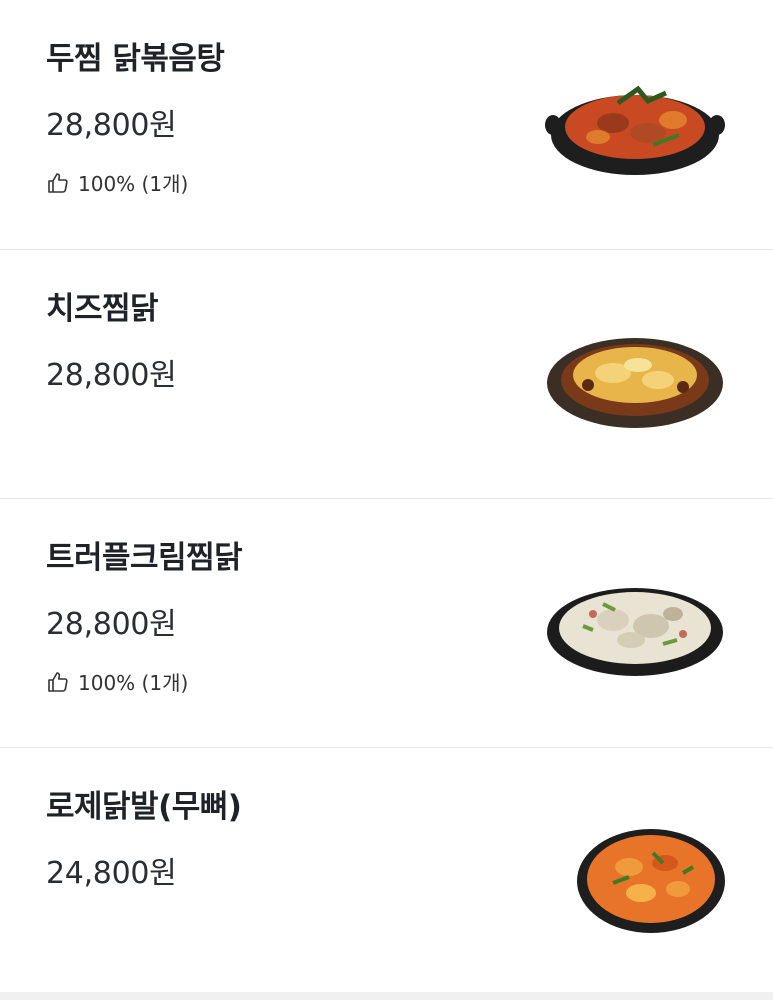 The image size is (773, 1000). Describe the element at coordinates (651, 881) in the screenshot. I see `rose-chicken-feet-dish-image` at that location.